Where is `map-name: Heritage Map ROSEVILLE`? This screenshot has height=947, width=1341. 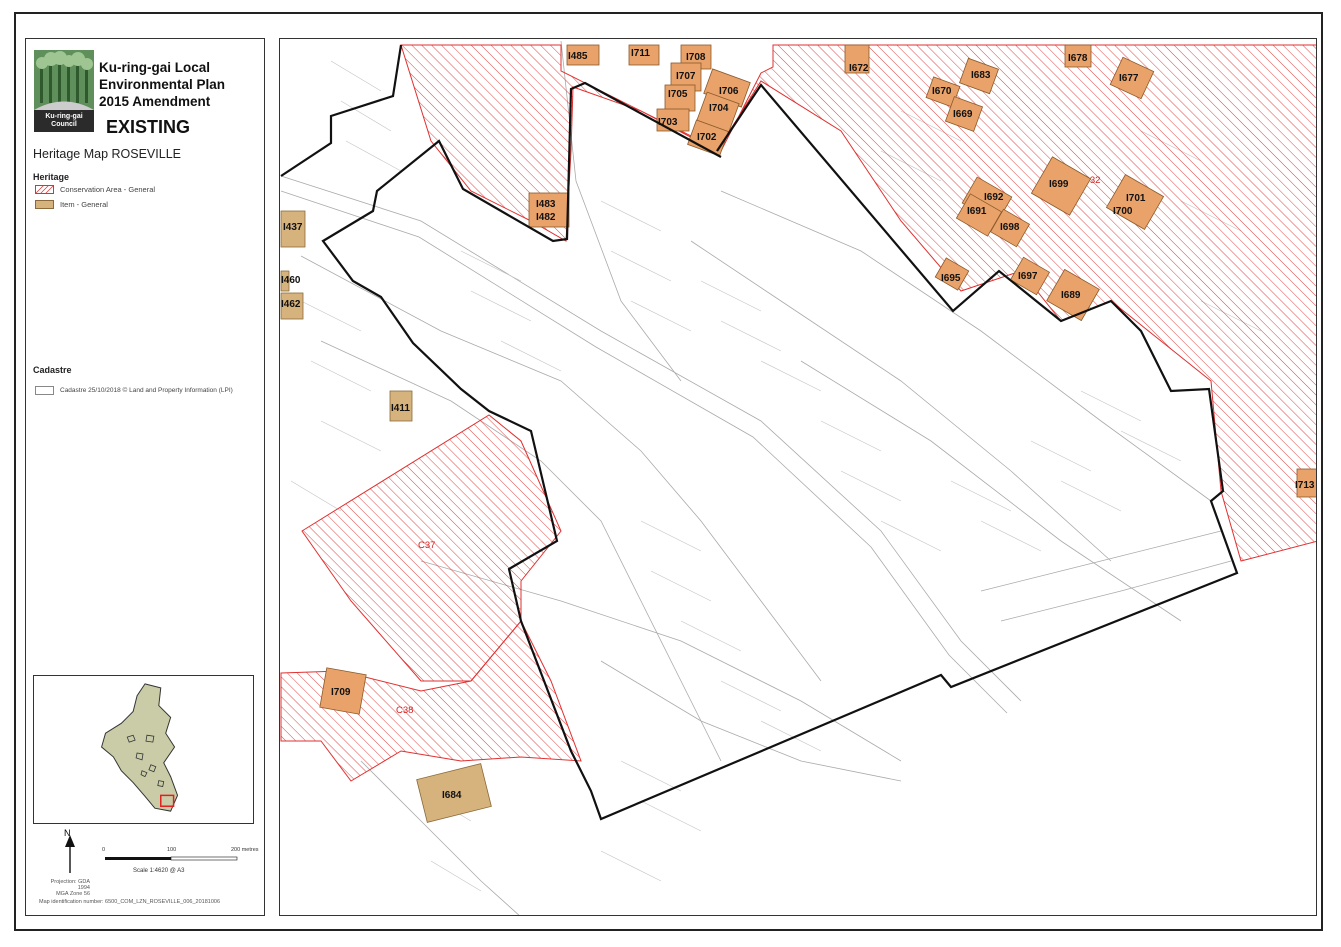 map-name: Heritage Map ROSEVILLE is located at coordinates (107, 154).